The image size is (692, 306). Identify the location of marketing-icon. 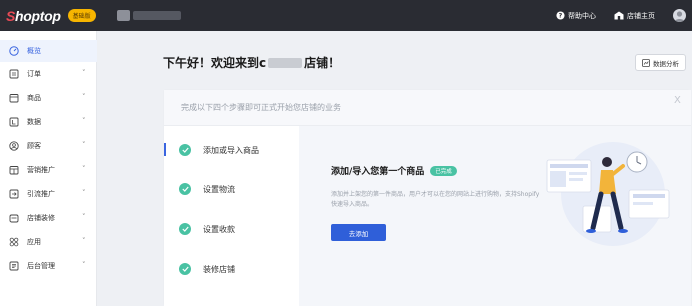
(14, 170).